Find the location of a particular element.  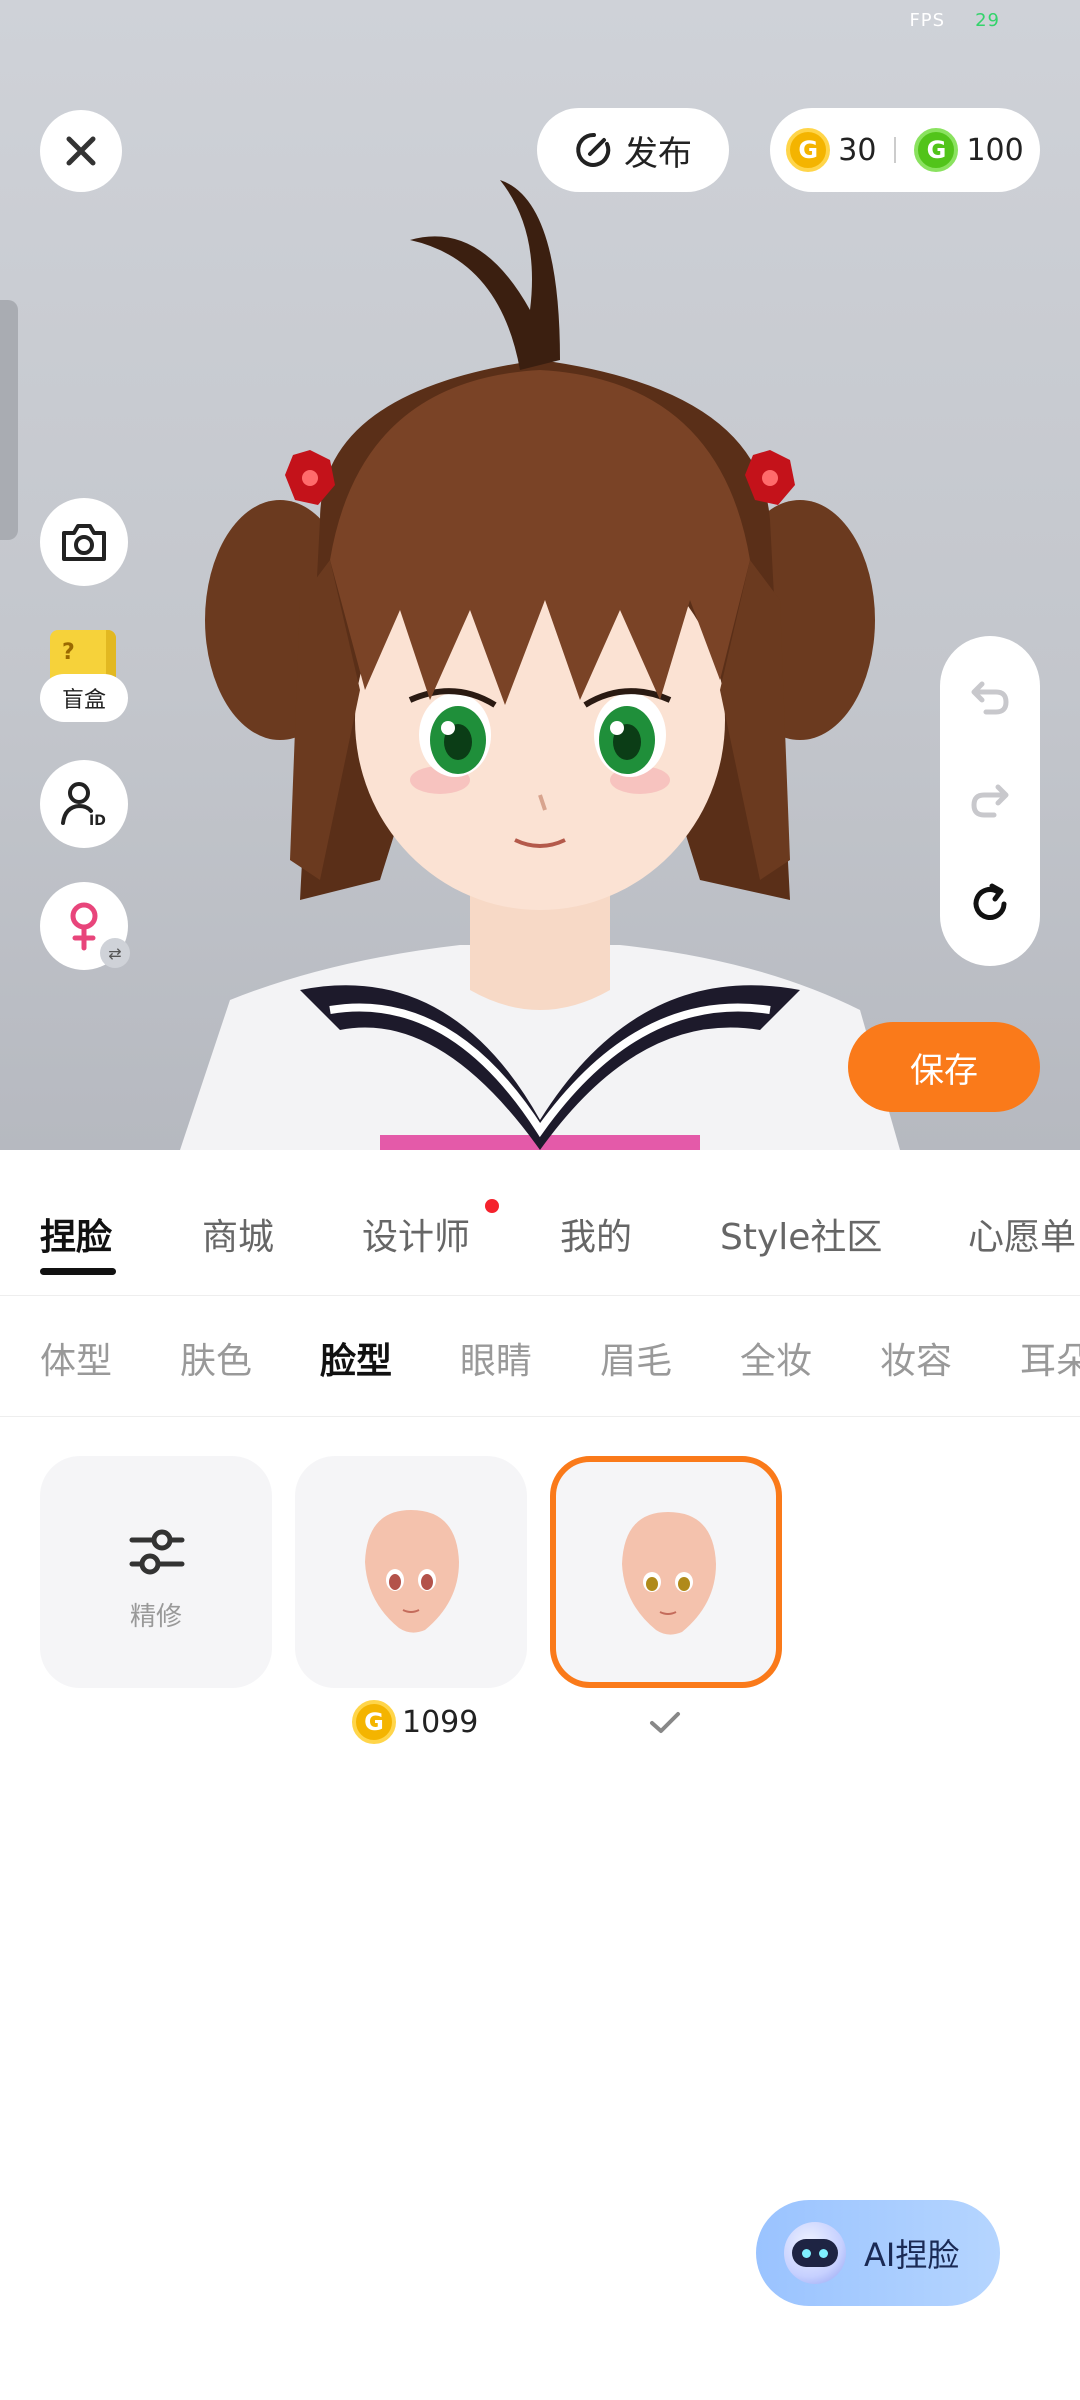

camera-button is located at coordinates (84, 542).